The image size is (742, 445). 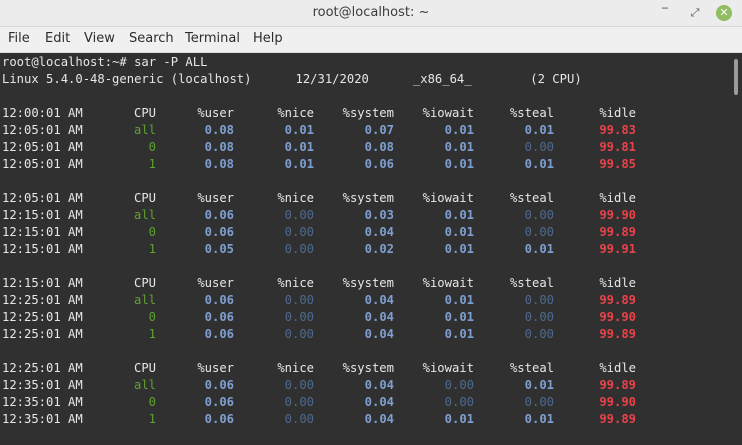 I want to click on menu-search: Search, so click(x=151, y=38).